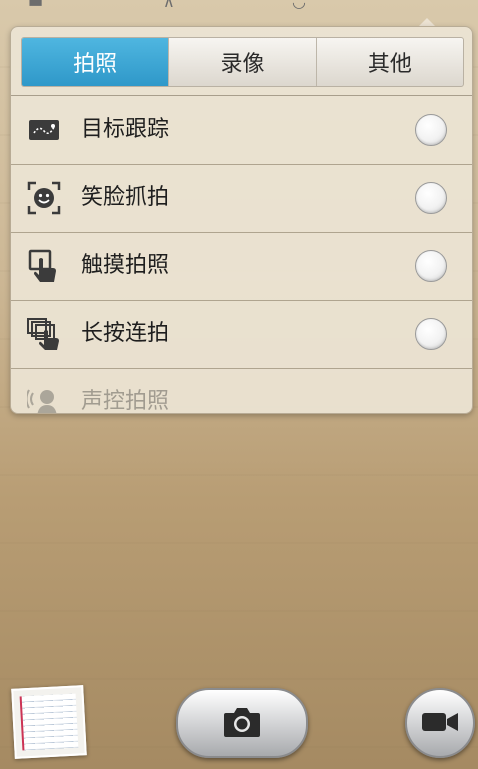 This screenshot has width=478, height=769. I want to click on option-target-tracking: 目标跟踪, so click(241, 130).